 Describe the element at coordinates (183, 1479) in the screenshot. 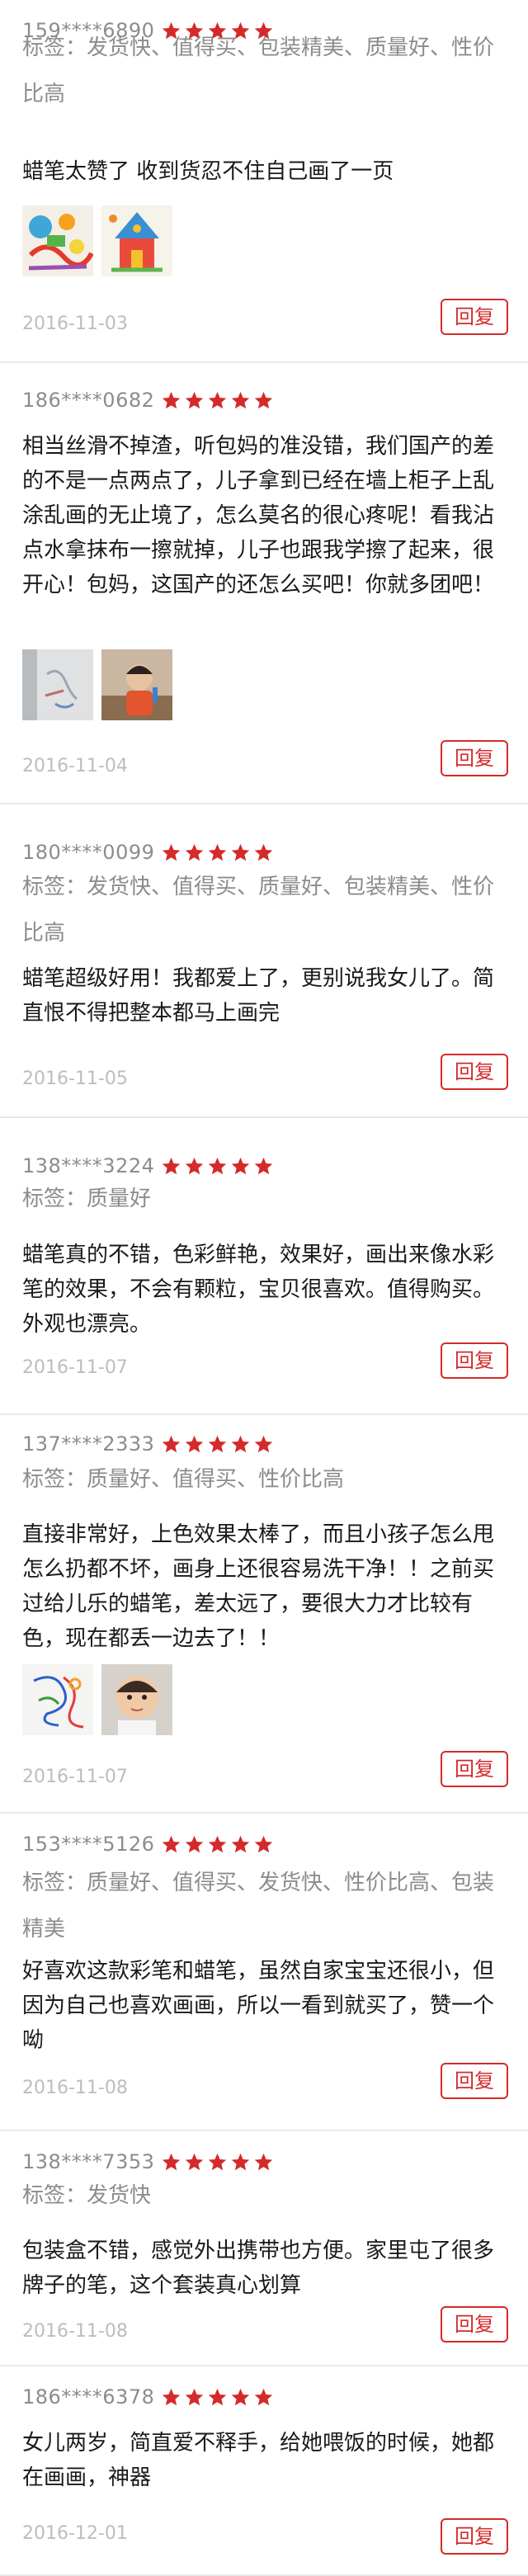

I see `review-tags: 标签：质量好、值得买、性价比高` at that location.